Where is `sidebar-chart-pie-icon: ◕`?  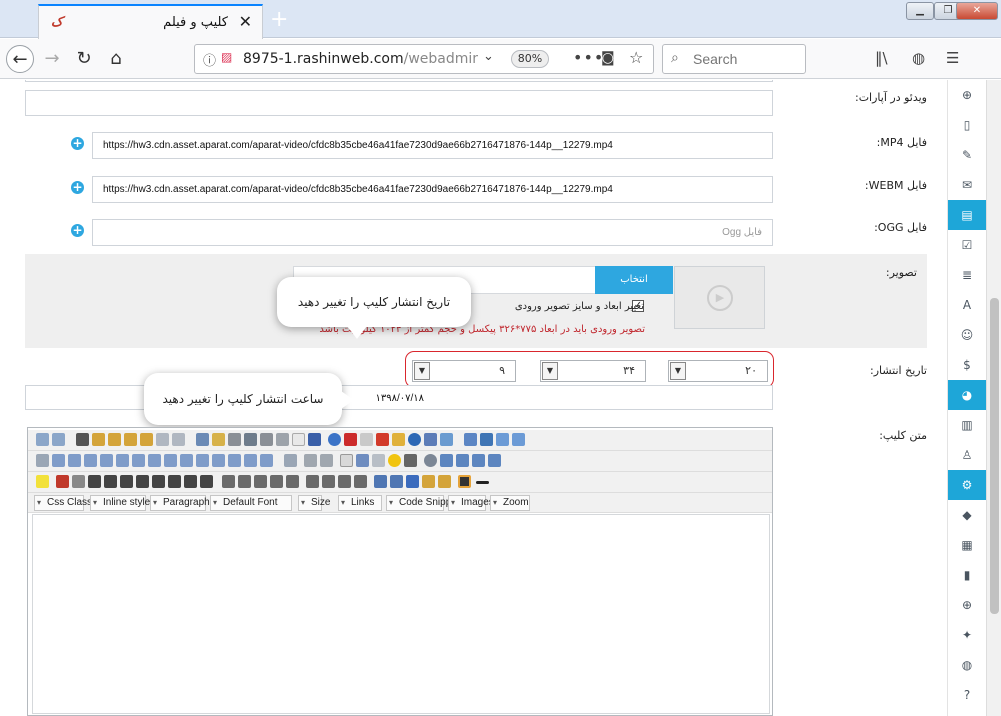
sidebar-chart-pie-icon: ◕ is located at coordinates (967, 395).